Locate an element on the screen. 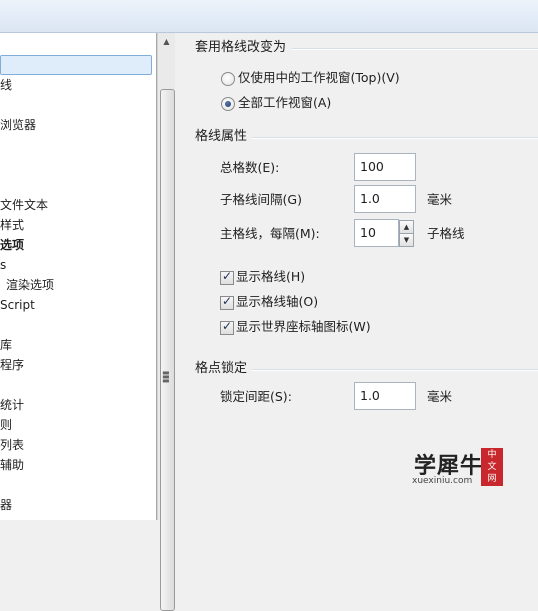 The width and height of the screenshot is (538, 611). grip-icon: ▬ ▬ ▬ is located at coordinates (166, 376).